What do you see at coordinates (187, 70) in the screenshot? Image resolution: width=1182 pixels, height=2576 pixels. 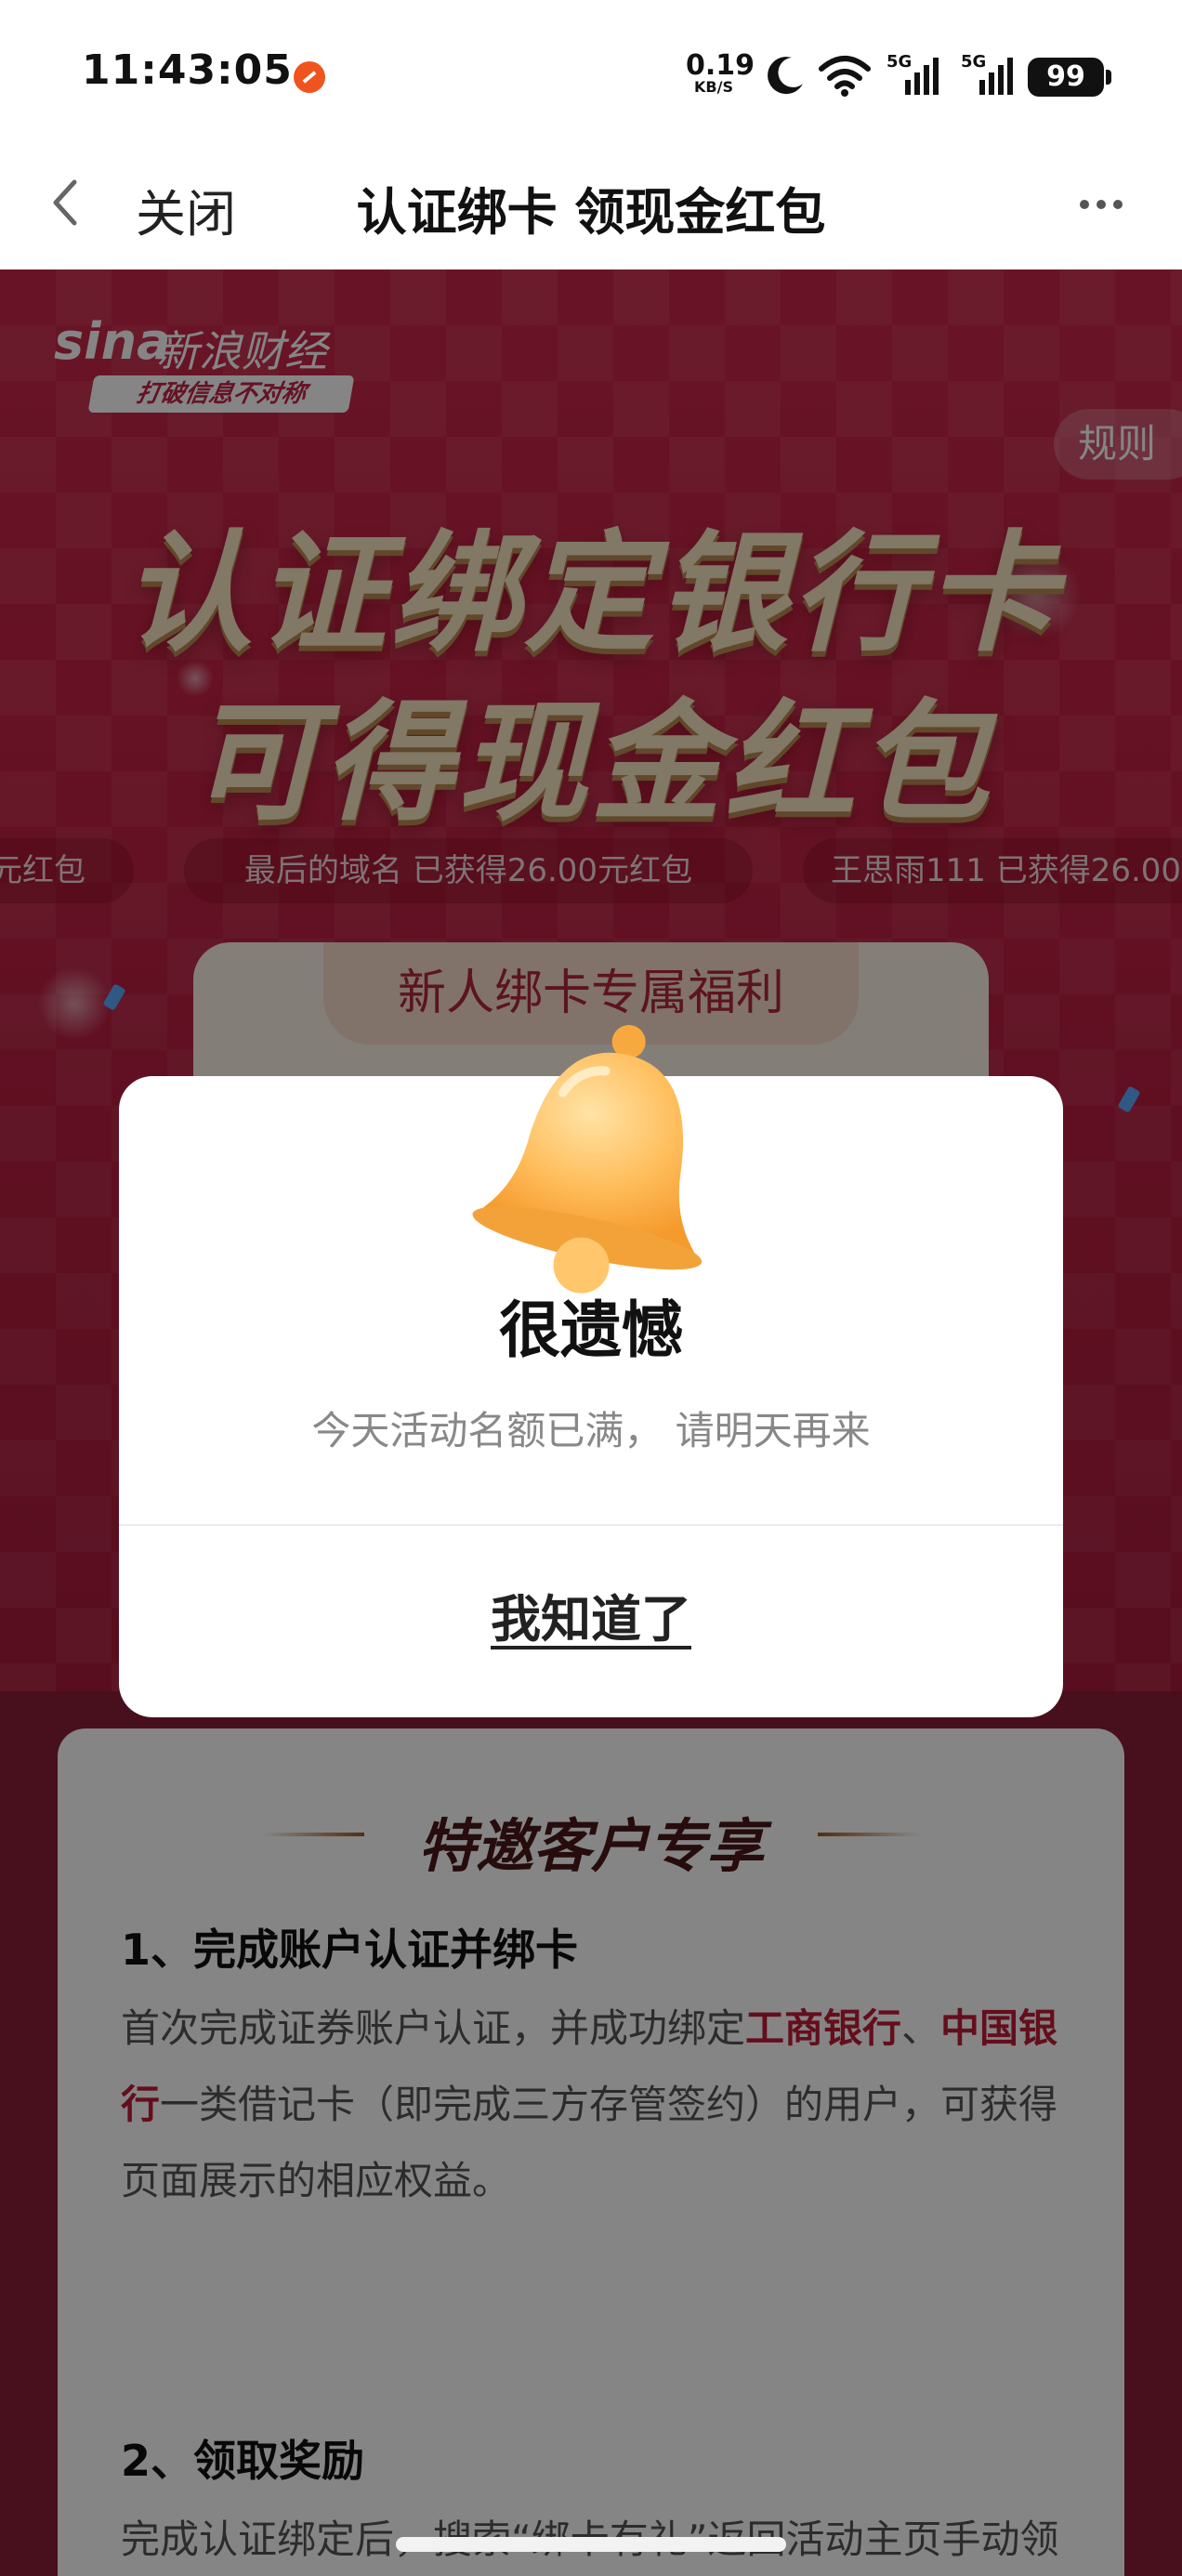 I see `status-time: 11:43:05` at bounding box center [187, 70].